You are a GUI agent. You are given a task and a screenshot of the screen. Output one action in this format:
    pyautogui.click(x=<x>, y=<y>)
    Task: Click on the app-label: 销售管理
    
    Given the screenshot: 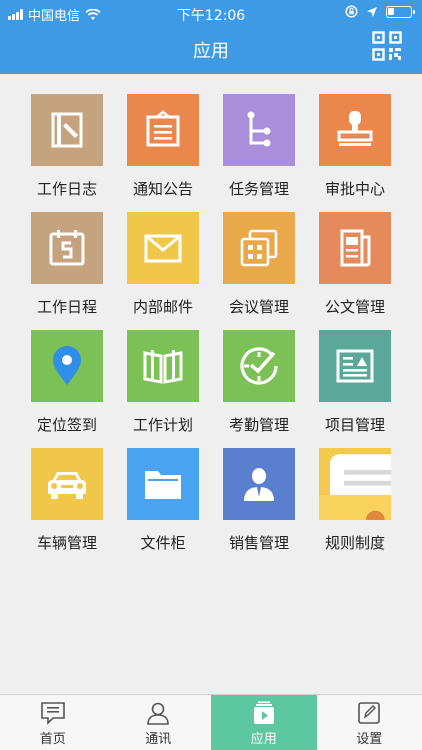 What is the action you would take?
    pyautogui.click(x=258, y=543)
    